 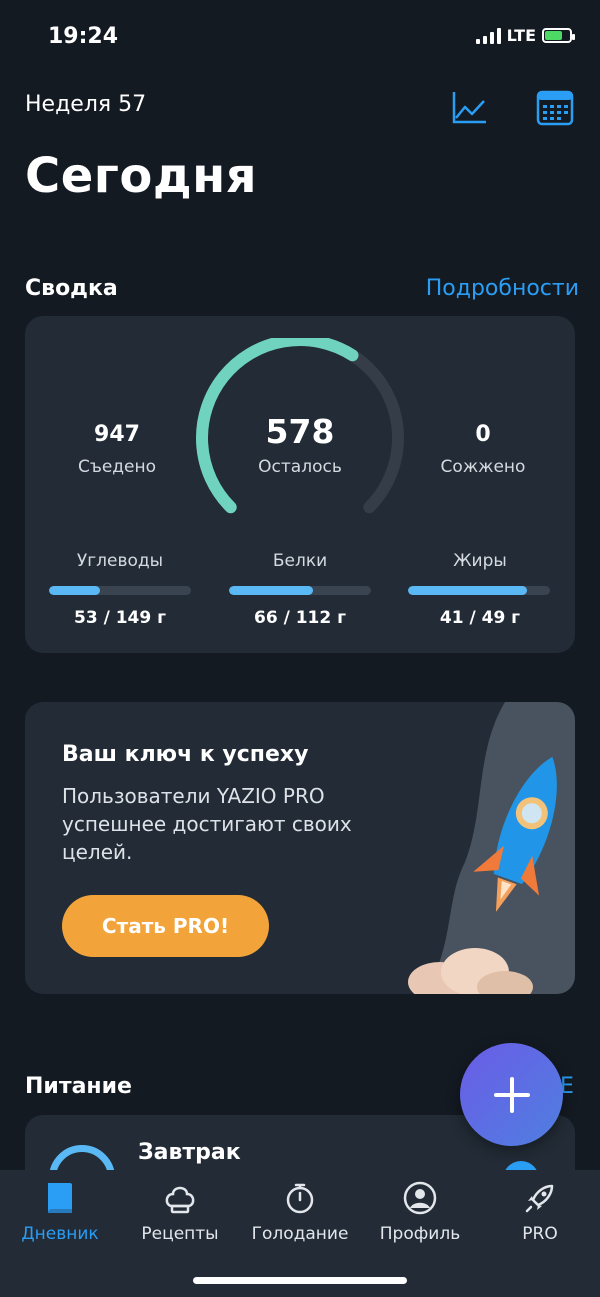 What do you see at coordinates (180, 1200) in the screenshot?
I see `chef-hat-icon` at bounding box center [180, 1200].